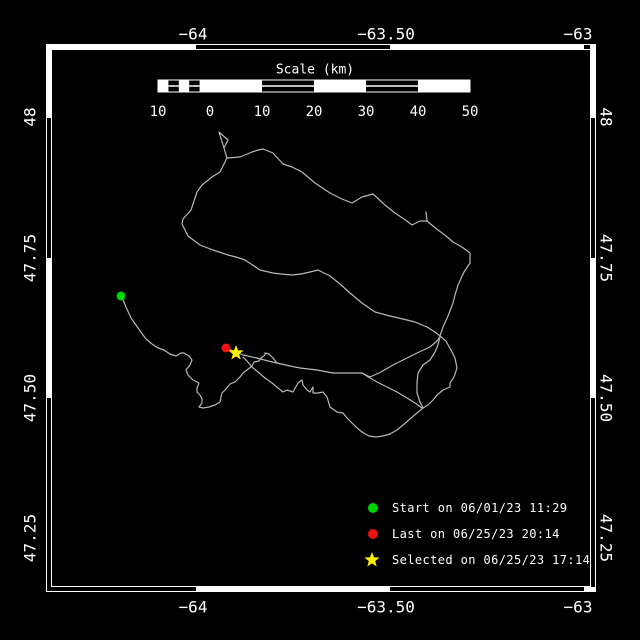 The image size is (640, 640). I want to click on scale-tick-20: 20, so click(314, 112).